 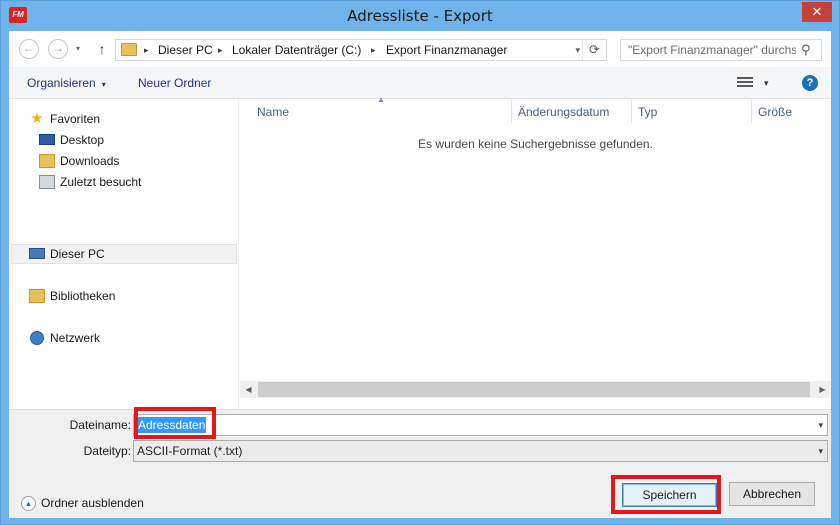 I want to click on window-title: Adressliste - Export, so click(x=420, y=16).